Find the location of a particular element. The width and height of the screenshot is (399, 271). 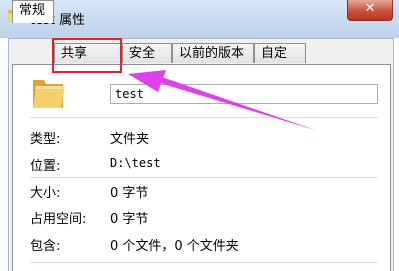

tab-customize: 自定义 is located at coordinates (280, 62).